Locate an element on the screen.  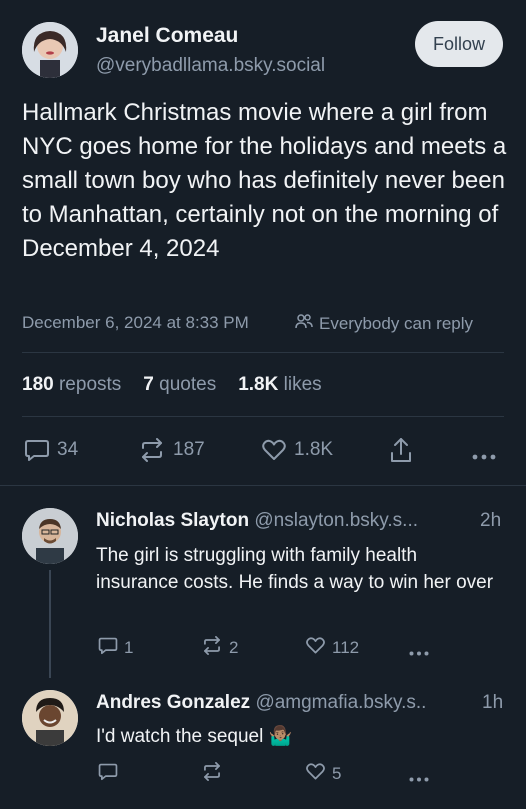
reply-like-button: 112 is located at coordinates (332, 648).